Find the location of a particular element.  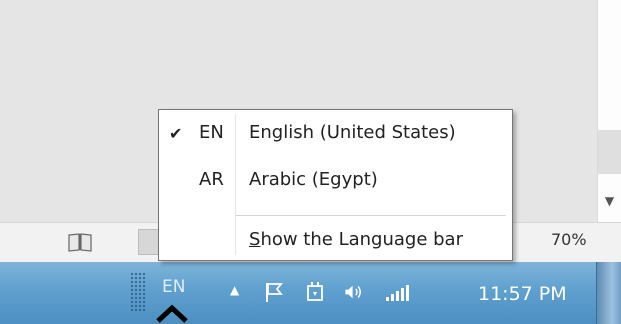

menu-separator is located at coordinates (371, 215).